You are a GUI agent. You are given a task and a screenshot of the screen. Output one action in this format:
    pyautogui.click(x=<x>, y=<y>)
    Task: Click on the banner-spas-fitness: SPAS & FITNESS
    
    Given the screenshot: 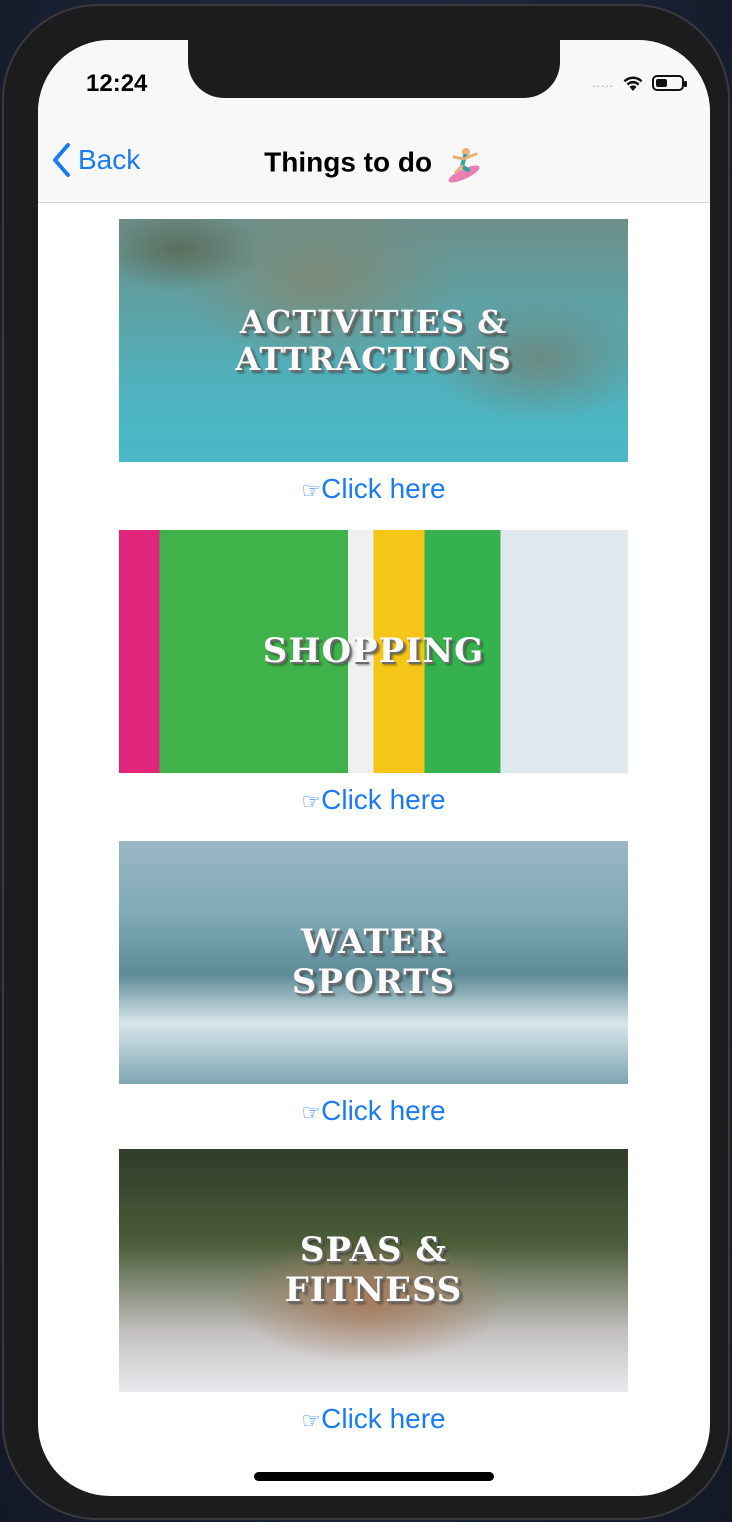 What is the action you would take?
    pyautogui.click(x=373, y=1270)
    